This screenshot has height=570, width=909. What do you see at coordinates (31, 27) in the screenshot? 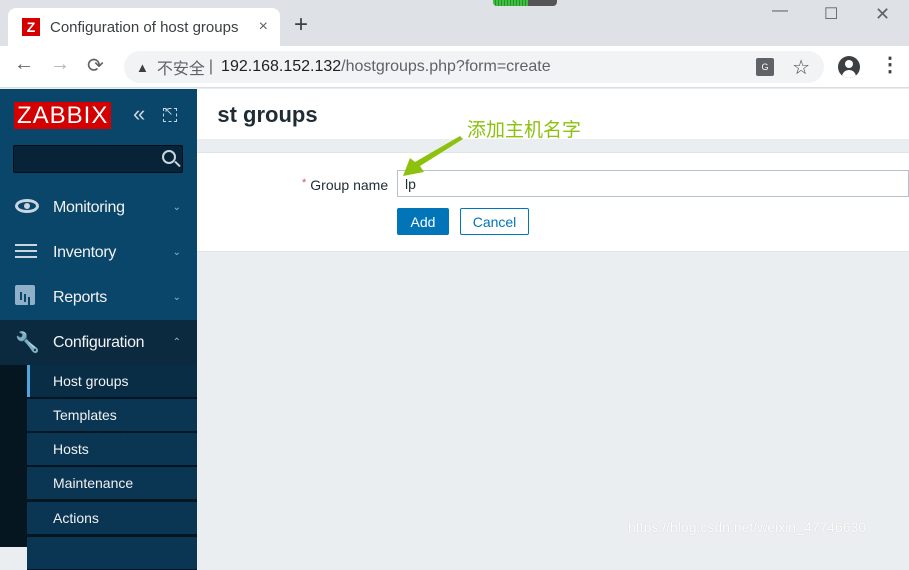
I see `zabbix-favicon-icon: Z` at bounding box center [31, 27].